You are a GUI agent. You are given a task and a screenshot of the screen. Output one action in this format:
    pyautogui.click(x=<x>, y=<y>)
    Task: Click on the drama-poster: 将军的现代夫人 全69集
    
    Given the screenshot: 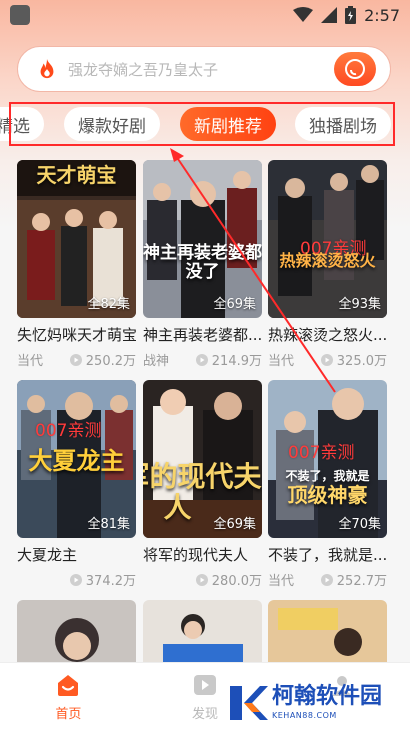 What is the action you would take?
    pyautogui.click(x=202, y=459)
    